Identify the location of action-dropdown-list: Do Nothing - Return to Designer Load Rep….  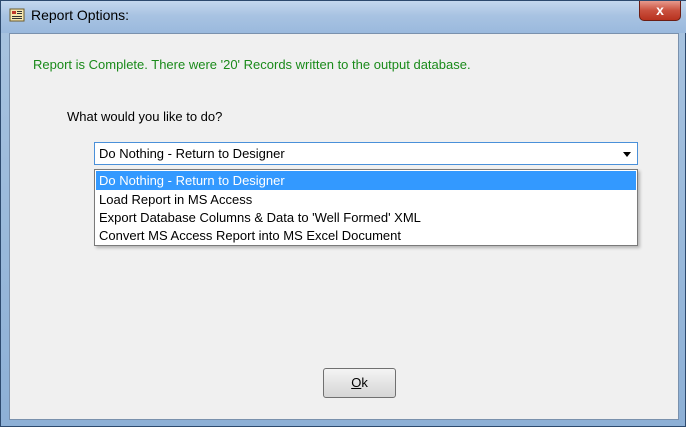
(366, 207).